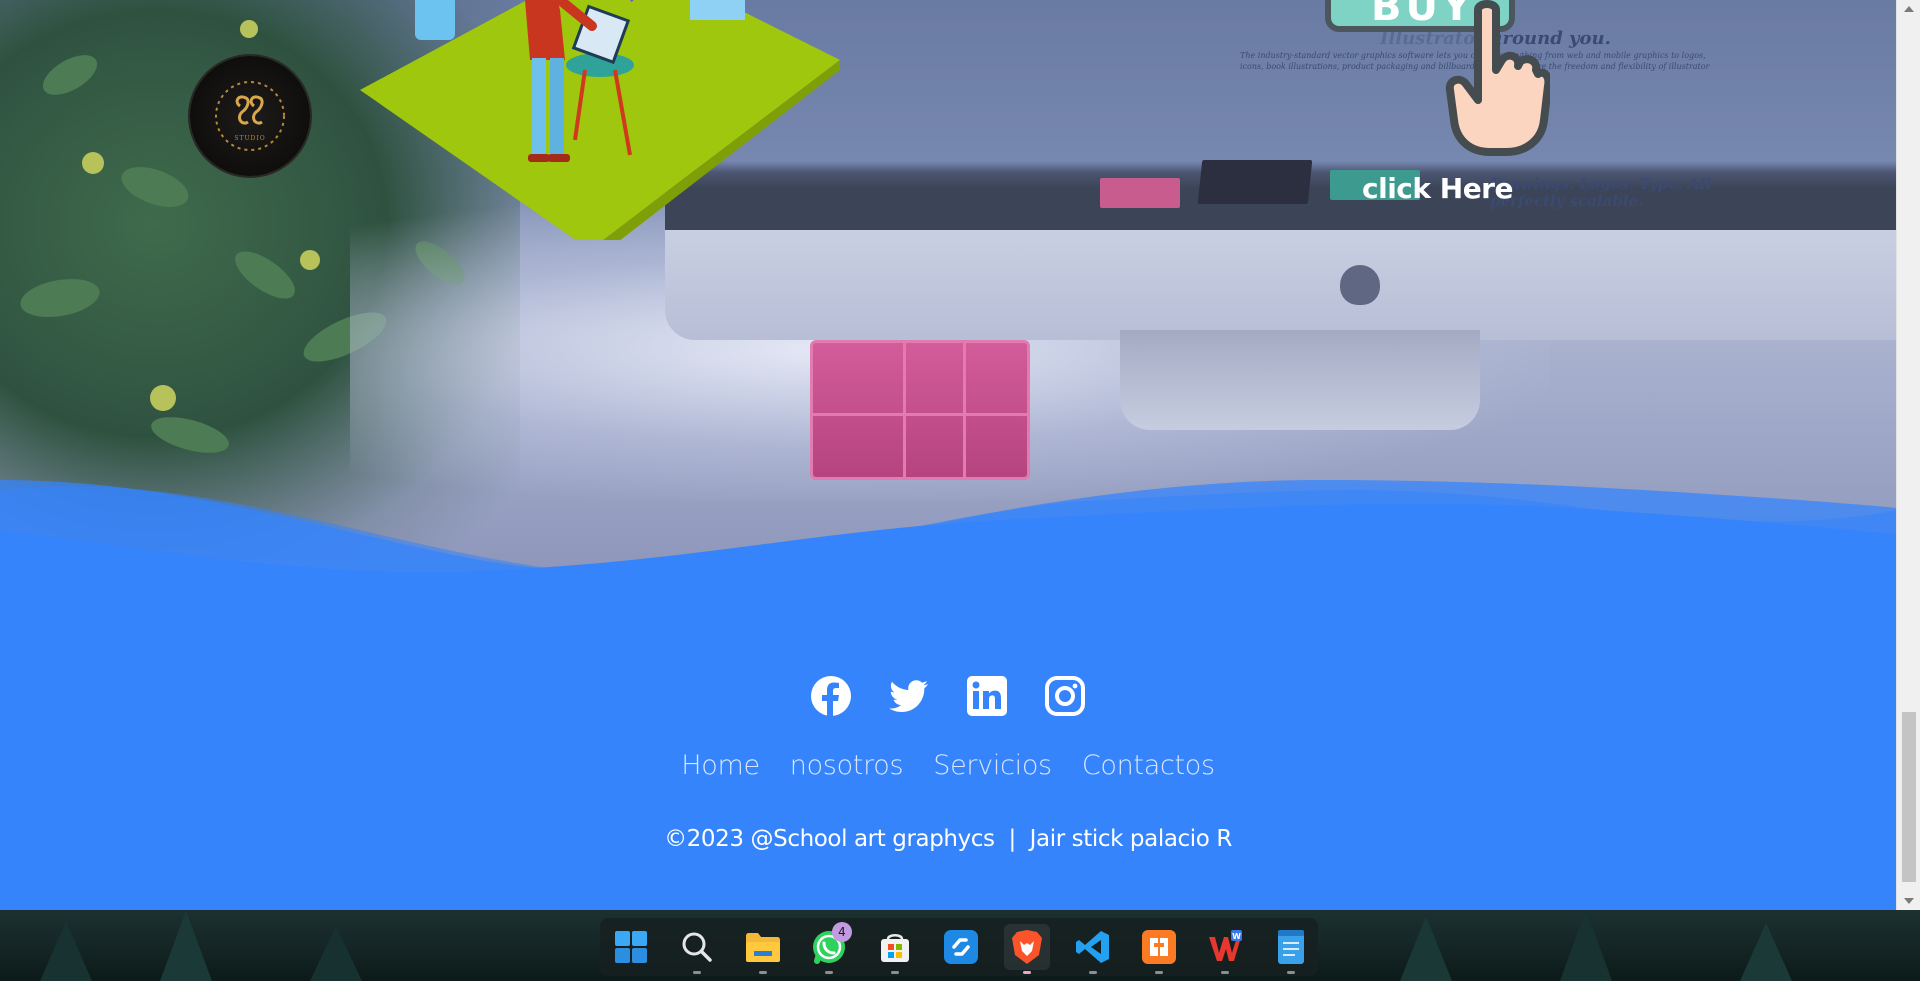  I want to click on wps-office-icon: W, so click(1225, 945).